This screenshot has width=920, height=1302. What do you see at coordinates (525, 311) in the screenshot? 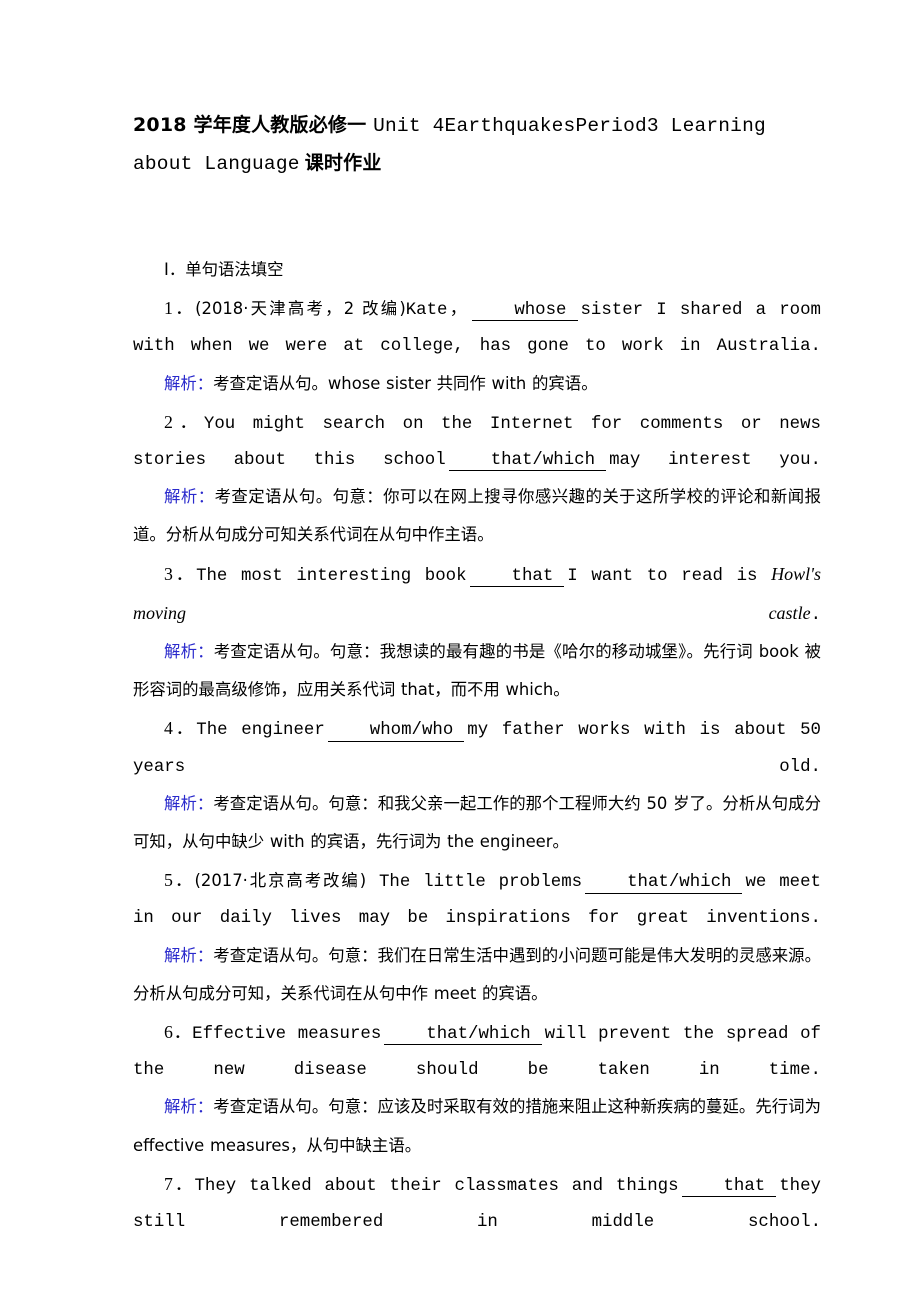
I see `question-1-answer-blank: whose` at bounding box center [525, 311].